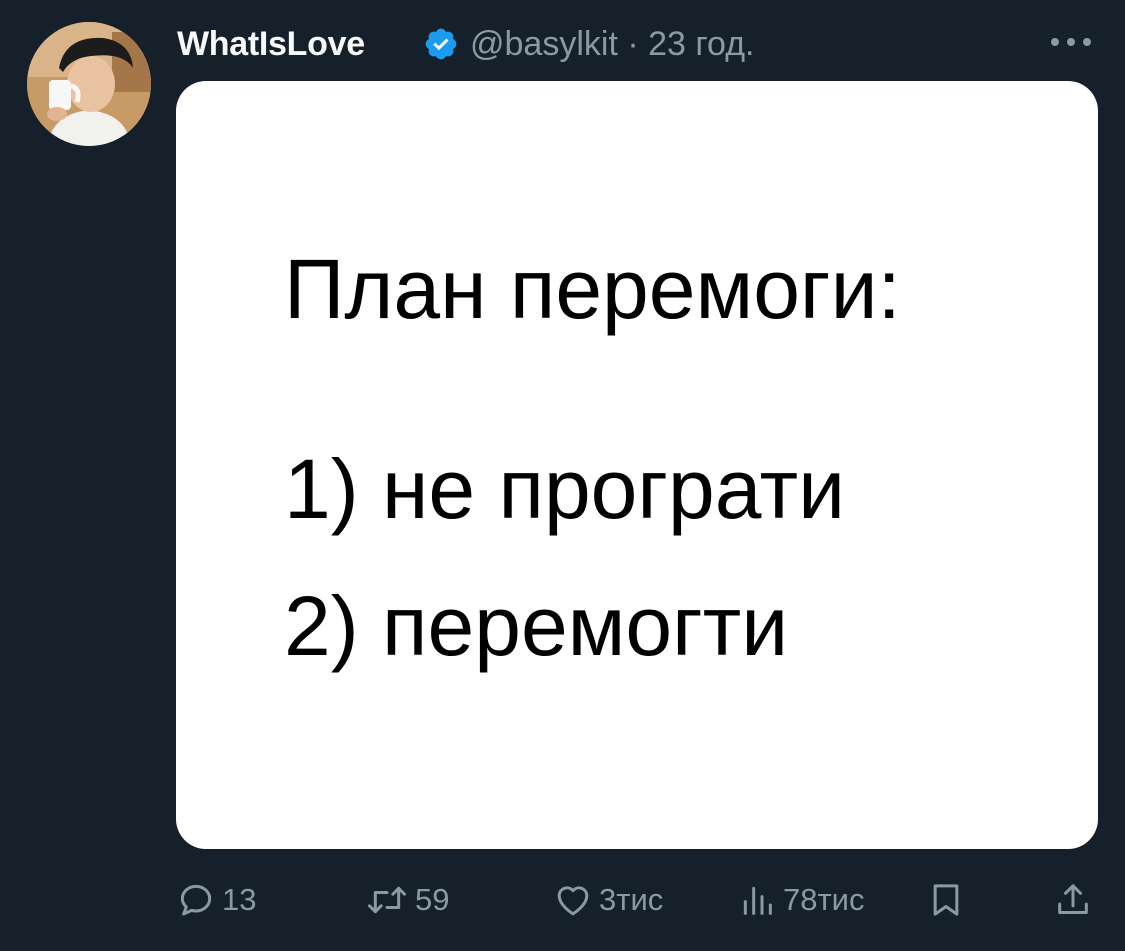 The image size is (1125, 951). Describe the element at coordinates (631, 899) in the screenshot. I see `like-count: 3тис` at that location.